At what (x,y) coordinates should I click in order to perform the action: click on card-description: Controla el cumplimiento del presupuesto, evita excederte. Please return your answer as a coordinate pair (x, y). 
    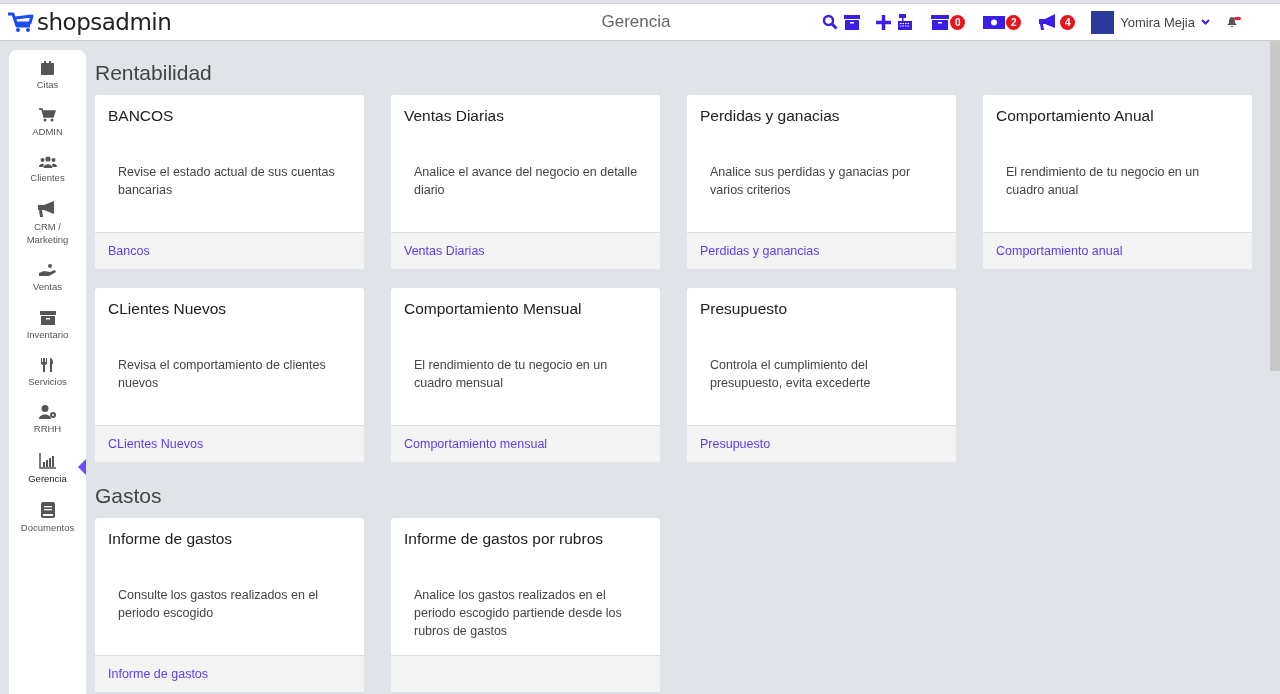
    Looking at the image, I should click on (790, 374).